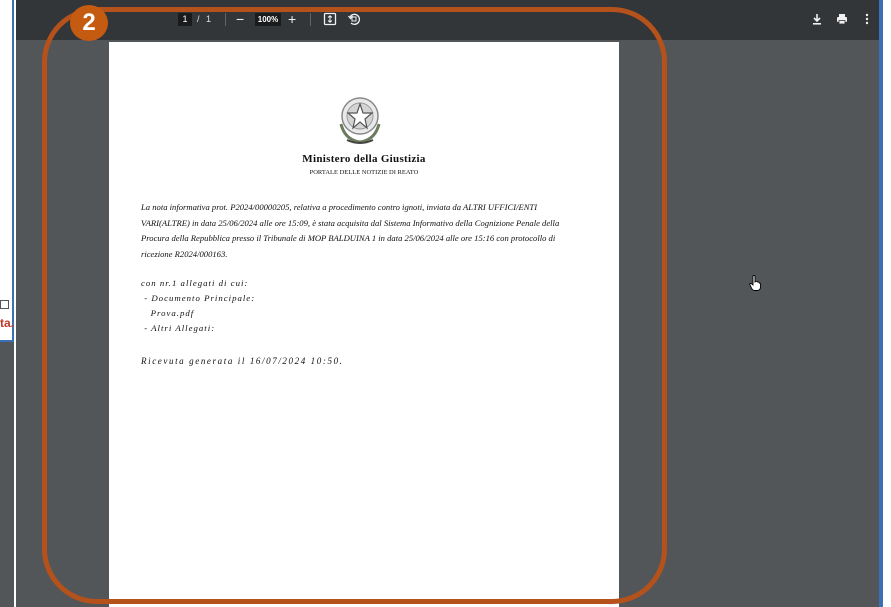 The image size is (891, 607). What do you see at coordinates (7, 323) in the screenshot?
I see `background-text-fragment: ta.` at bounding box center [7, 323].